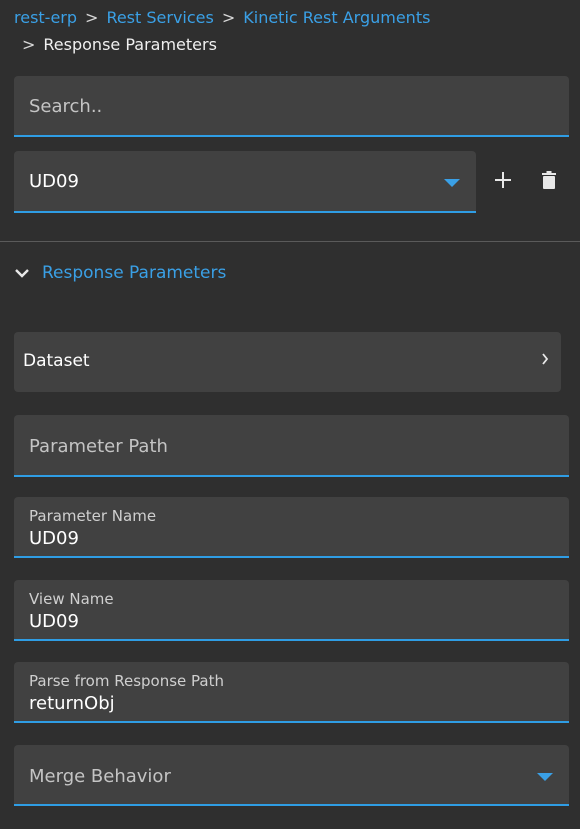  Describe the element at coordinates (245, 182) in the screenshot. I see `record-select: UD09` at that location.